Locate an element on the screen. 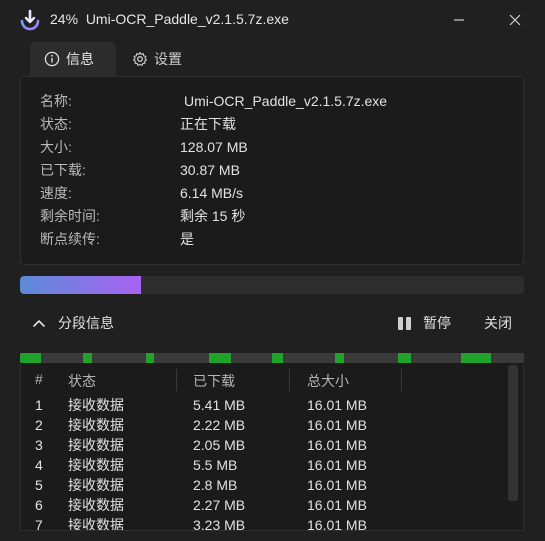  table-row: 6 接收数据 2.27 MB 16.01 MB is located at coordinates (261, 505).